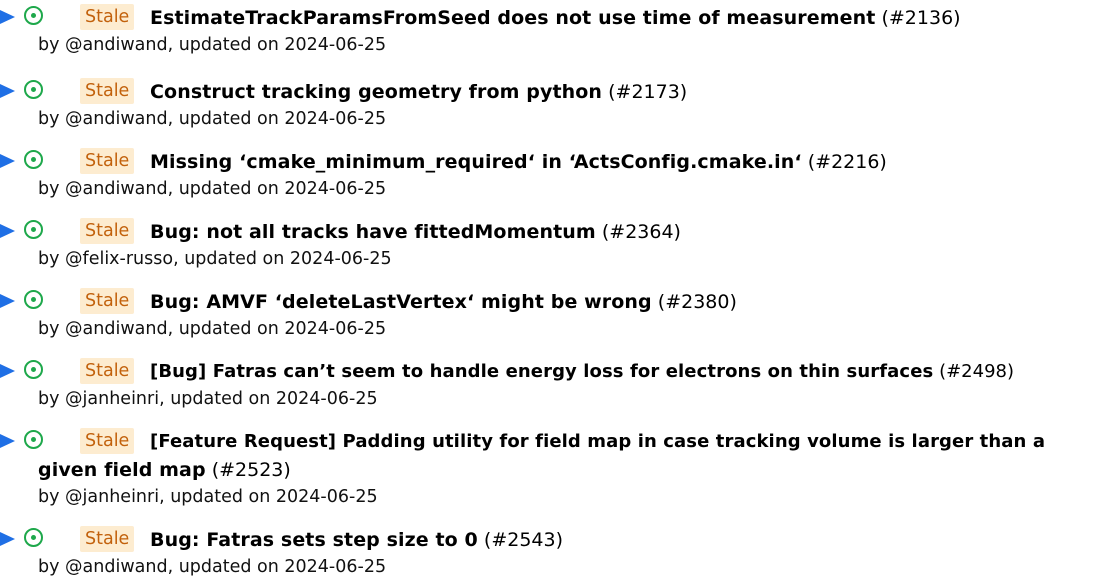  Describe the element at coordinates (376, 92) in the screenshot. I see `issue-title-link: Construct tracking geometry from python` at that location.